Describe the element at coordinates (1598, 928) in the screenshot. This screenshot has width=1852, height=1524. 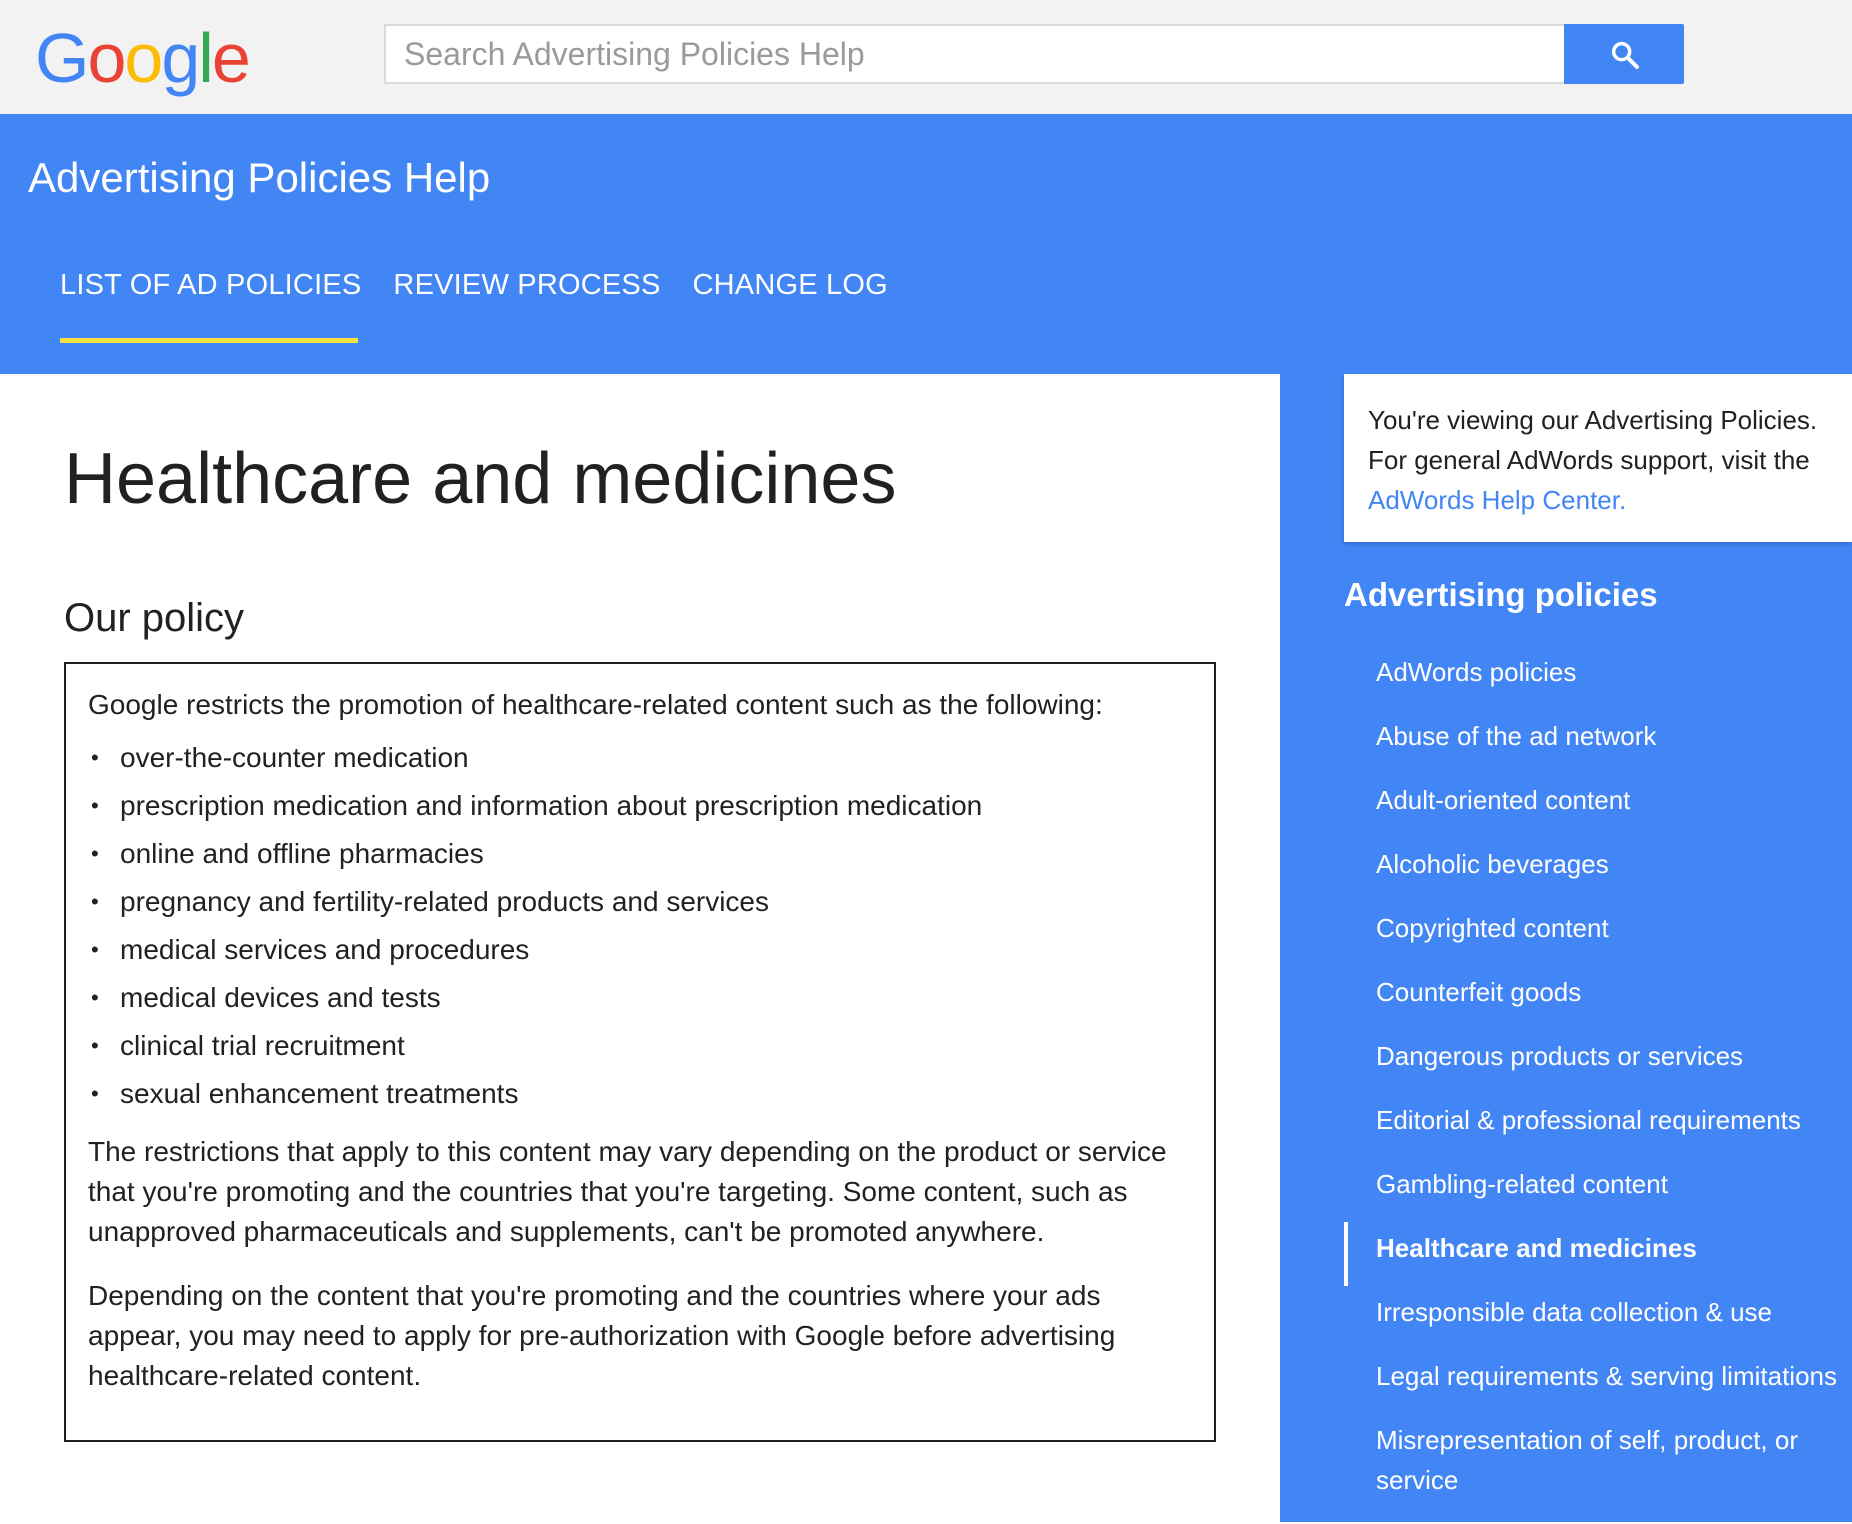
I see `sidebar-item-copyrighted-content: Copyrighted content` at that location.